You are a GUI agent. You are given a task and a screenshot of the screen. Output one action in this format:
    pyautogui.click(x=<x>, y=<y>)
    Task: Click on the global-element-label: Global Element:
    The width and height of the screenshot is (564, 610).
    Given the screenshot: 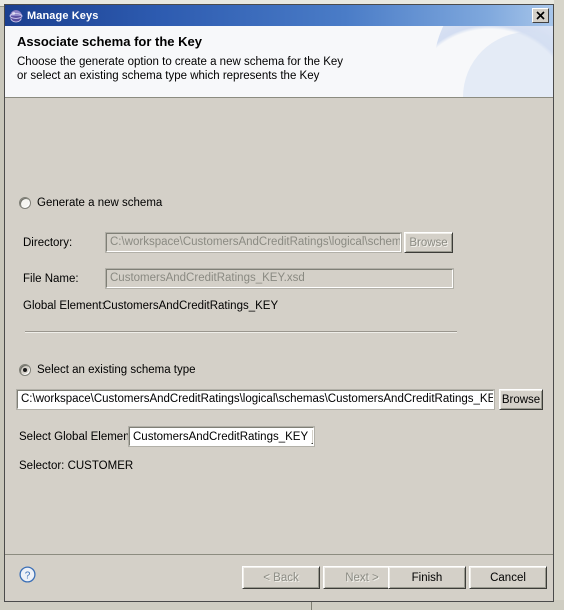 What is the action you would take?
    pyautogui.click(x=64, y=306)
    